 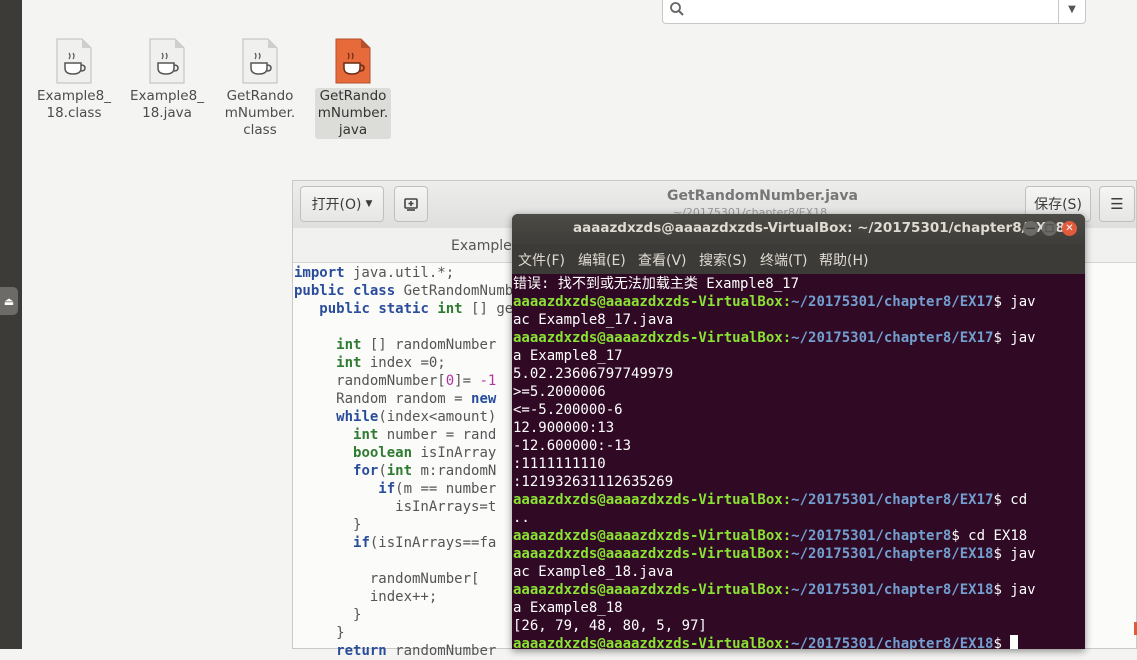 I want to click on terminal-line: >=5.2000006, so click(x=559, y=392).